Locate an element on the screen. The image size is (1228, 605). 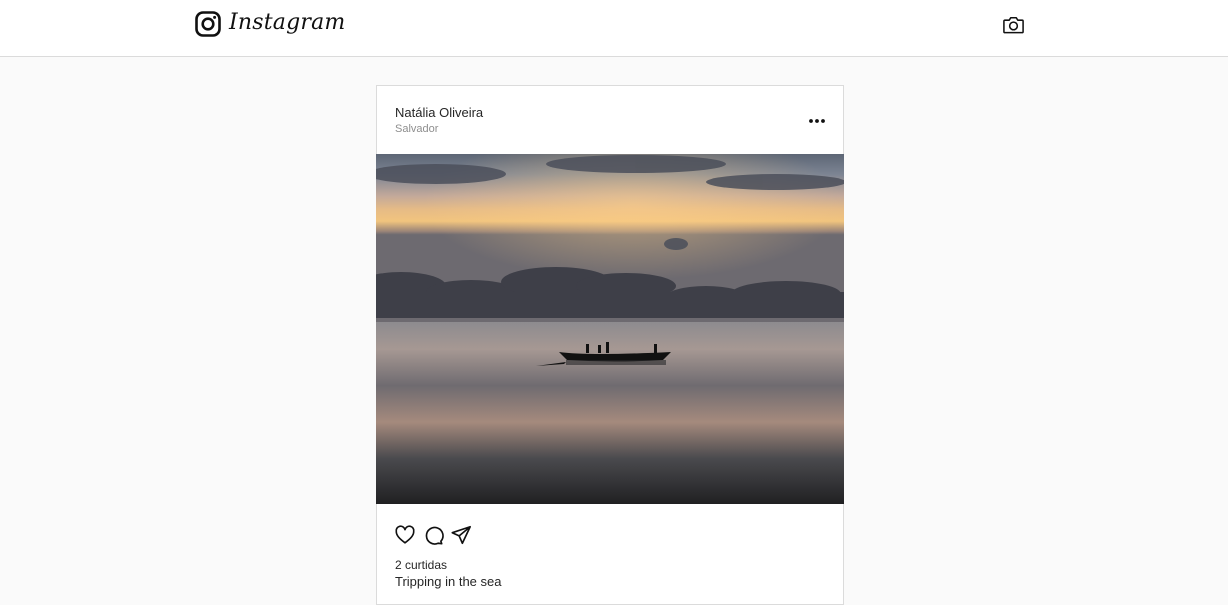
instagram-logo-icon is located at coordinates (208, 24).